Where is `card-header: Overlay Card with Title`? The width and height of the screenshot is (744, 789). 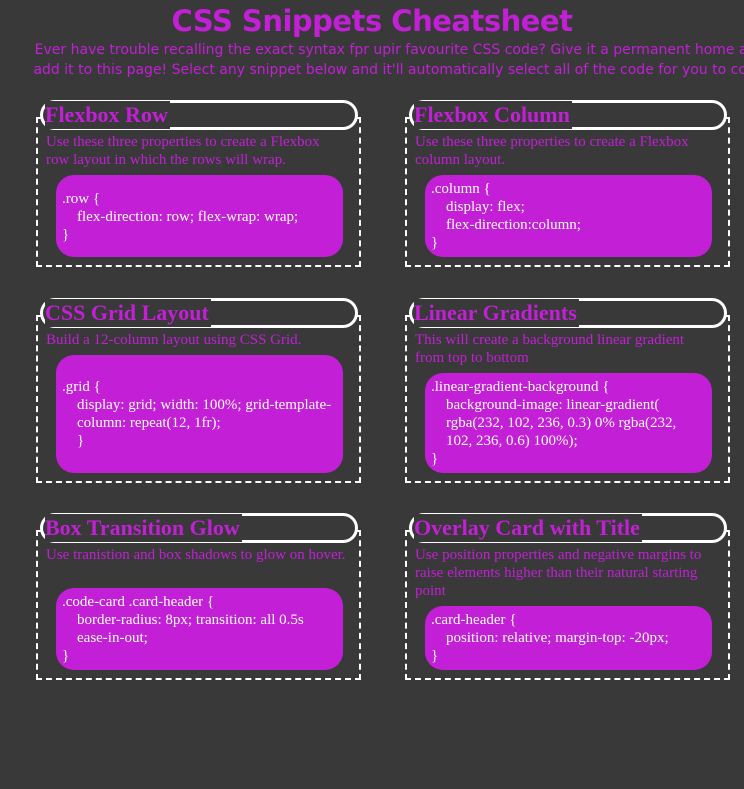
card-header: Overlay Card with Title is located at coordinates (568, 528).